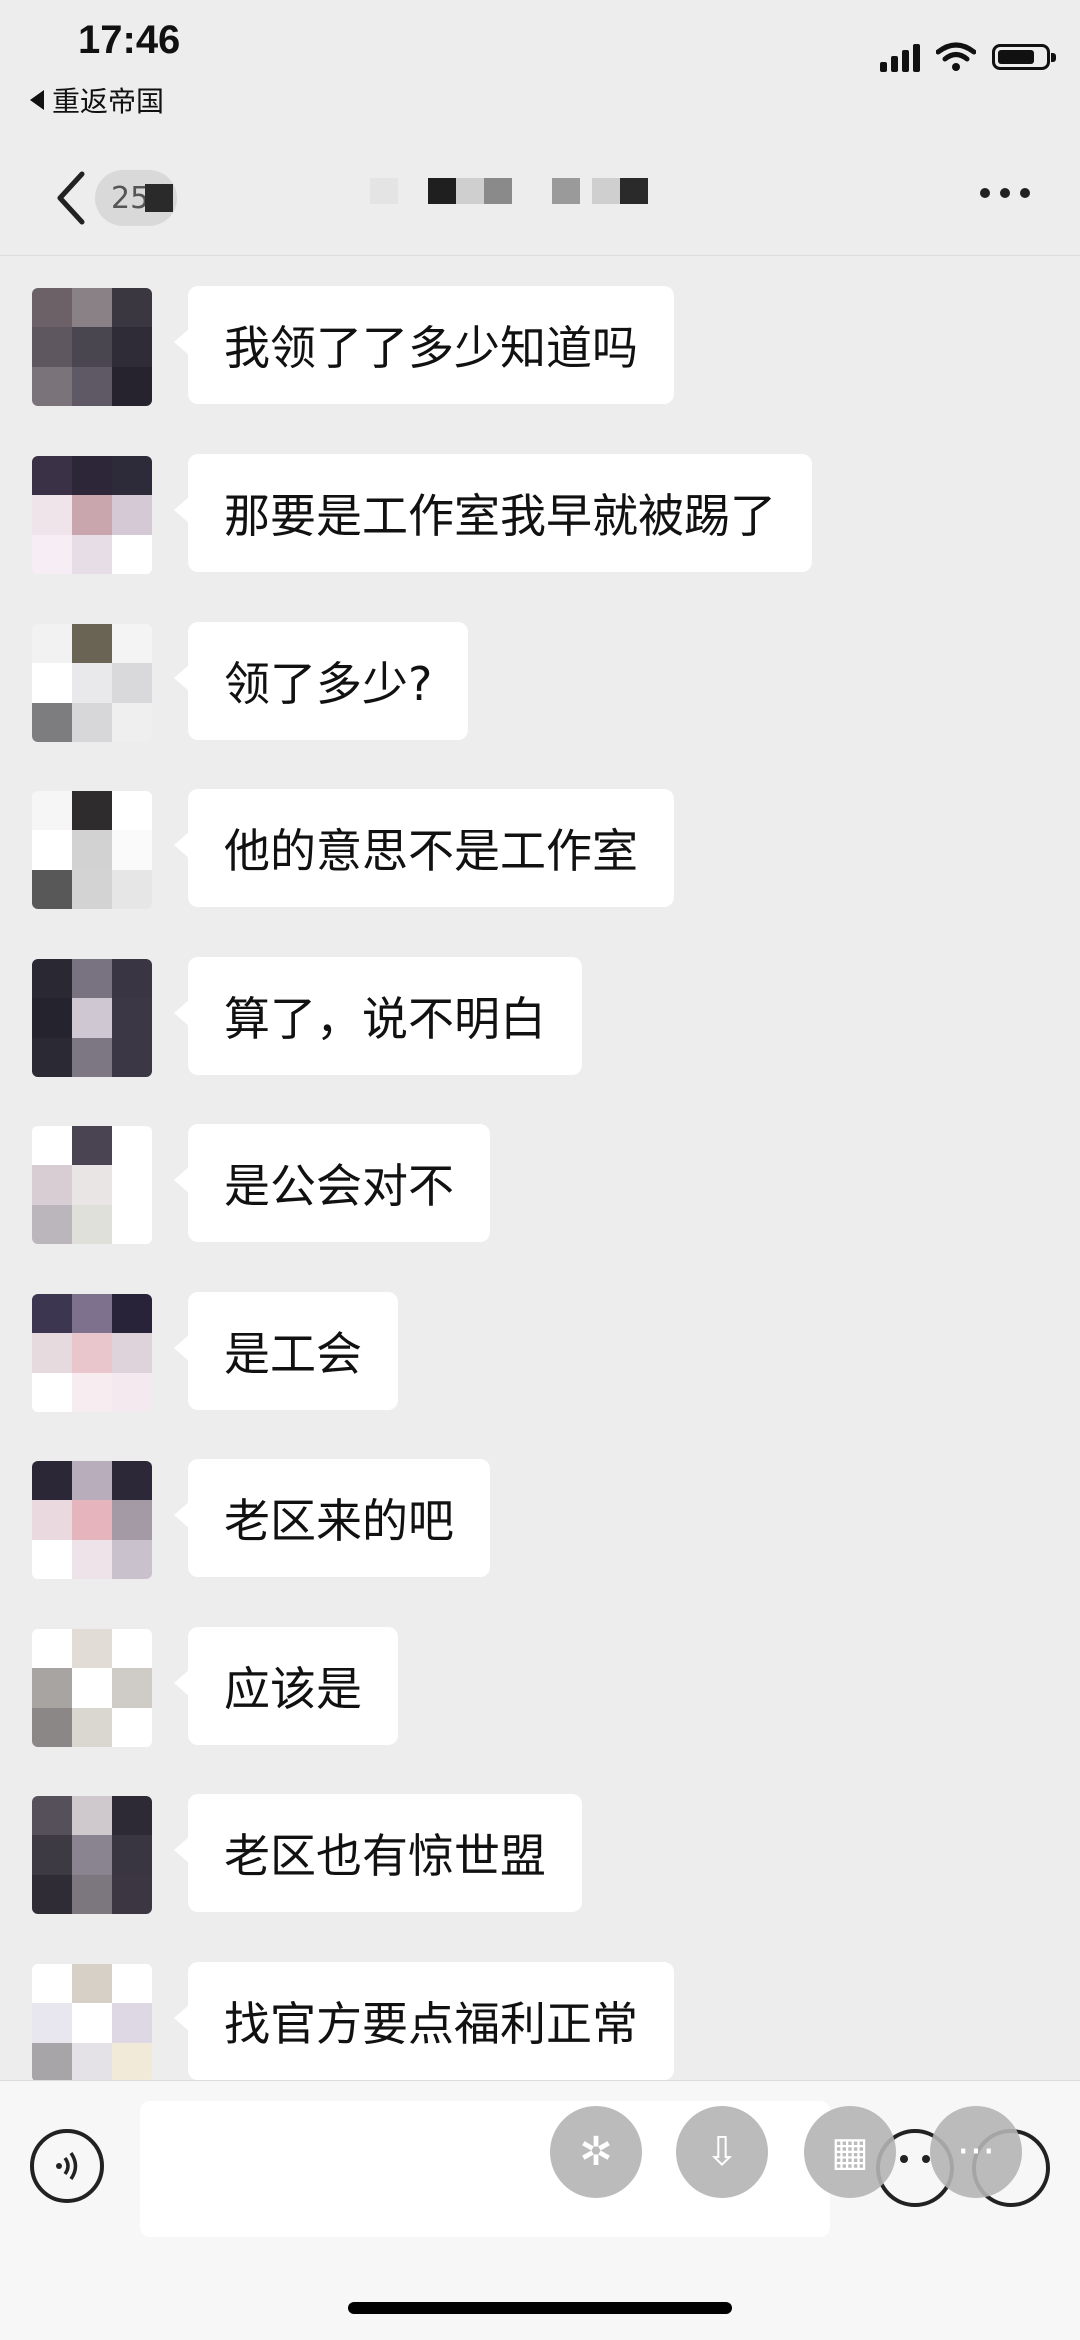 Image resolution: width=1080 pixels, height=2340 pixels. I want to click on status-indicators, so click(968, 57).